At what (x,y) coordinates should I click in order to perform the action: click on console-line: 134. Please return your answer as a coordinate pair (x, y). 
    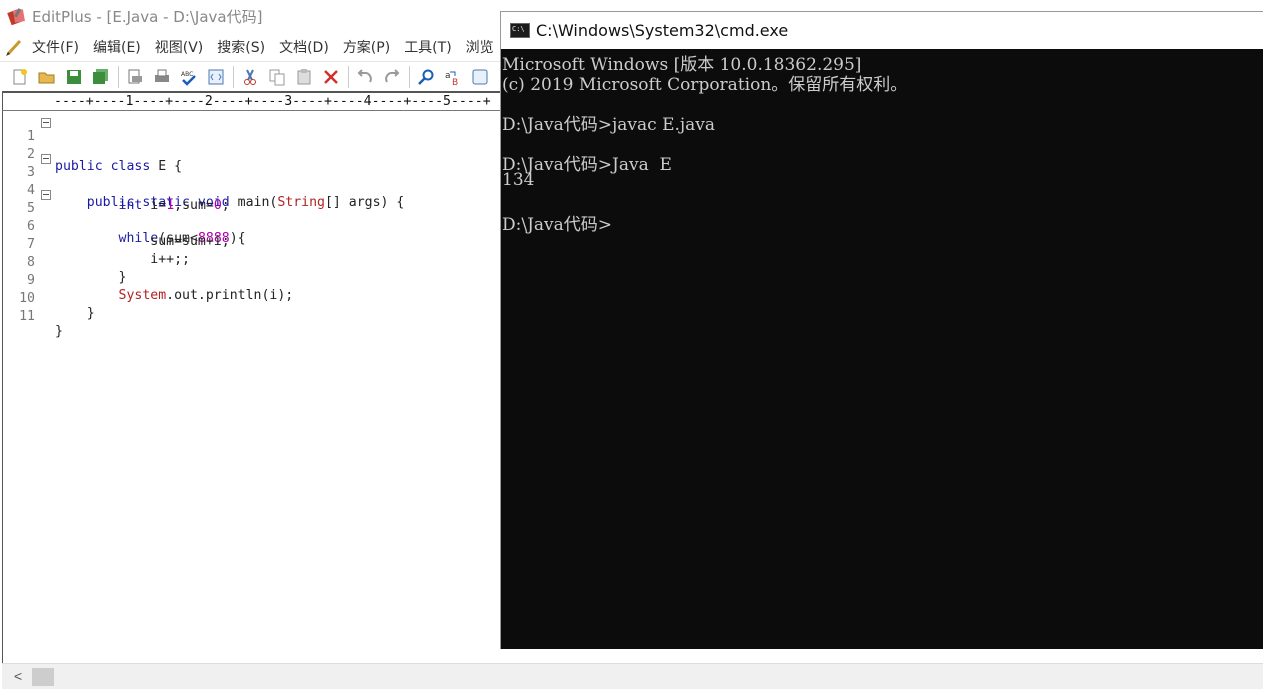
    Looking at the image, I should click on (518, 180).